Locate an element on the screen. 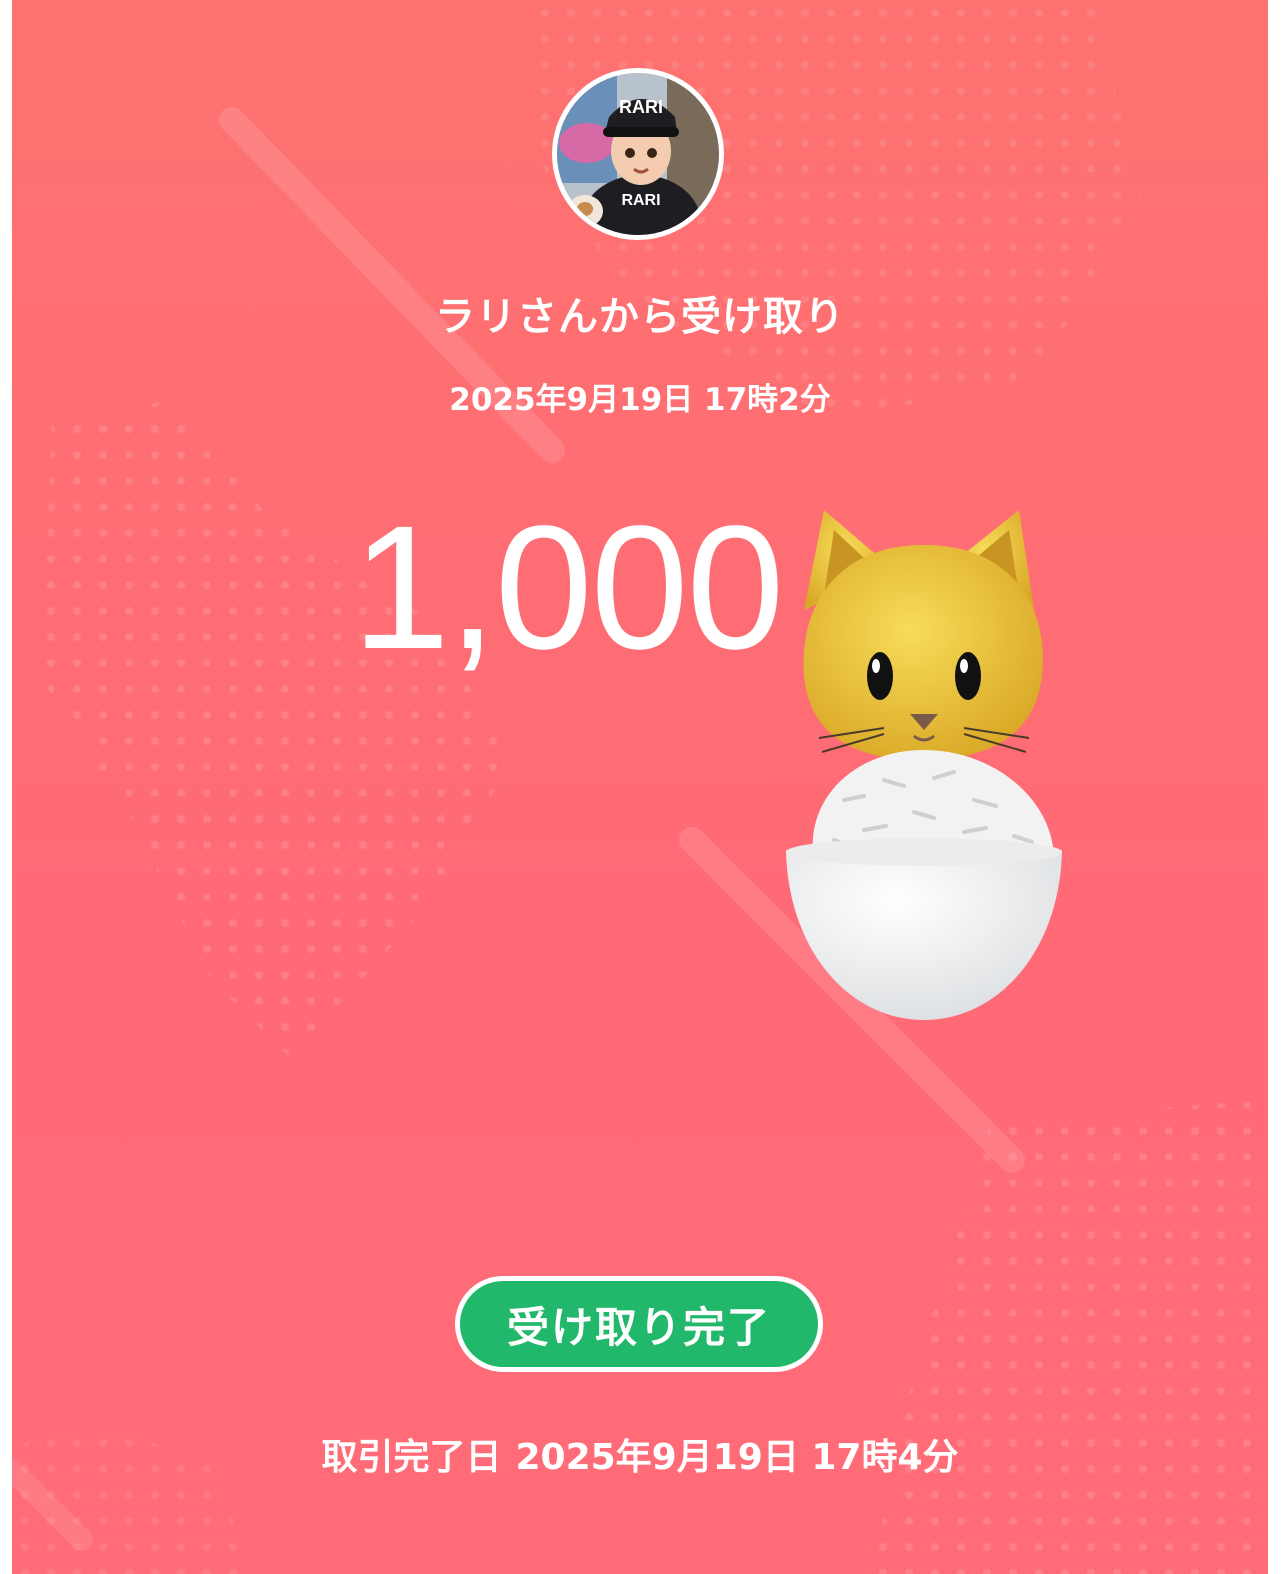 The width and height of the screenshot is (1284, 1574). cat-rice-bowl-icon is located at coordinates (924, 765).